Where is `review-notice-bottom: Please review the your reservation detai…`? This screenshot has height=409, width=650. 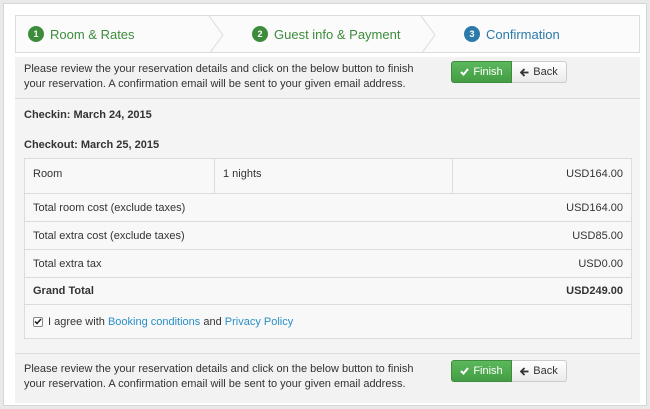 review-notice-bottom: Please review the your reservation detai… is located at coordinates (327, 378).